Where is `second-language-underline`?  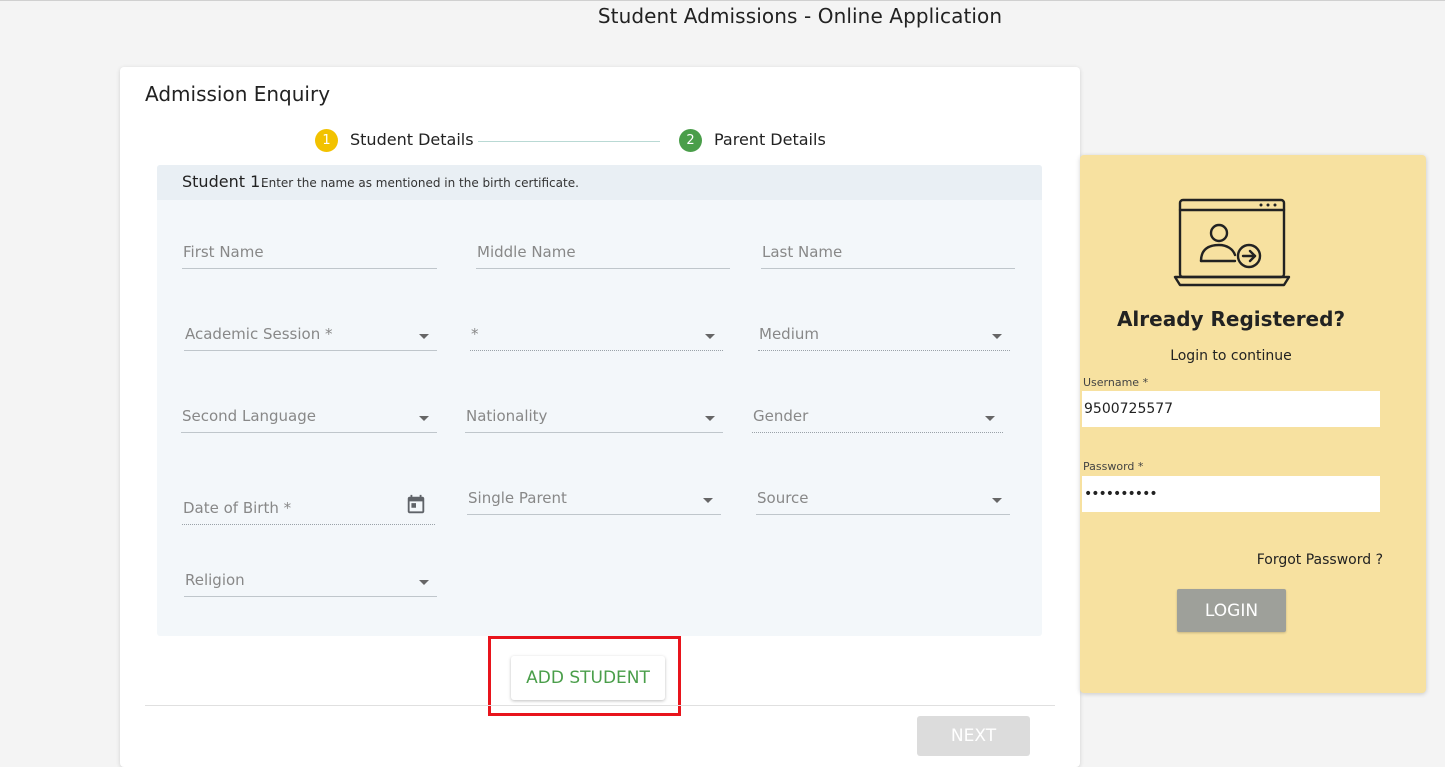 second-language-underline is located at coordinates (309, 432).